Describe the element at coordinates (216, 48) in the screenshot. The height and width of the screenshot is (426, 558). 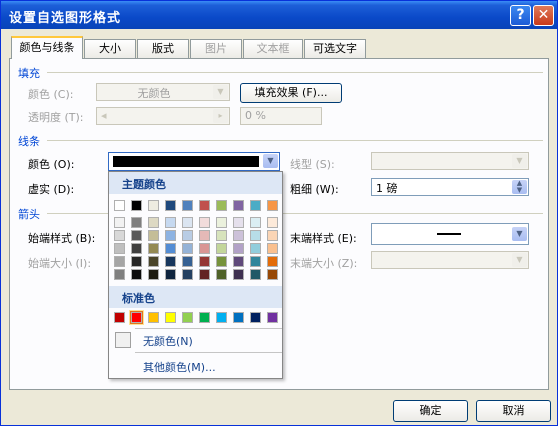
I see `tab-picture: 图片` at that location.